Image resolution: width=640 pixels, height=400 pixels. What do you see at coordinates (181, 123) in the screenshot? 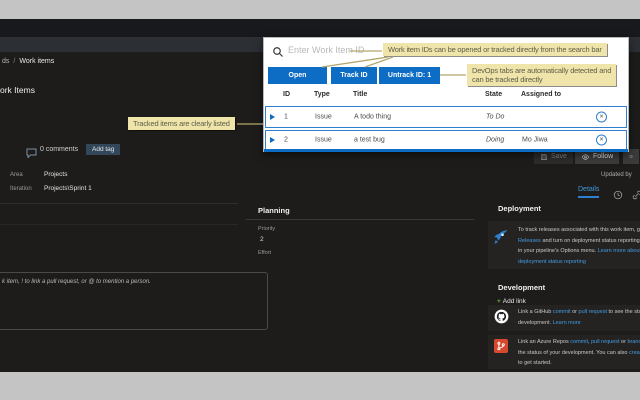
I see `annotation-tracked-items: Tracked items are clearly listed` at bounding box center [181, 123].